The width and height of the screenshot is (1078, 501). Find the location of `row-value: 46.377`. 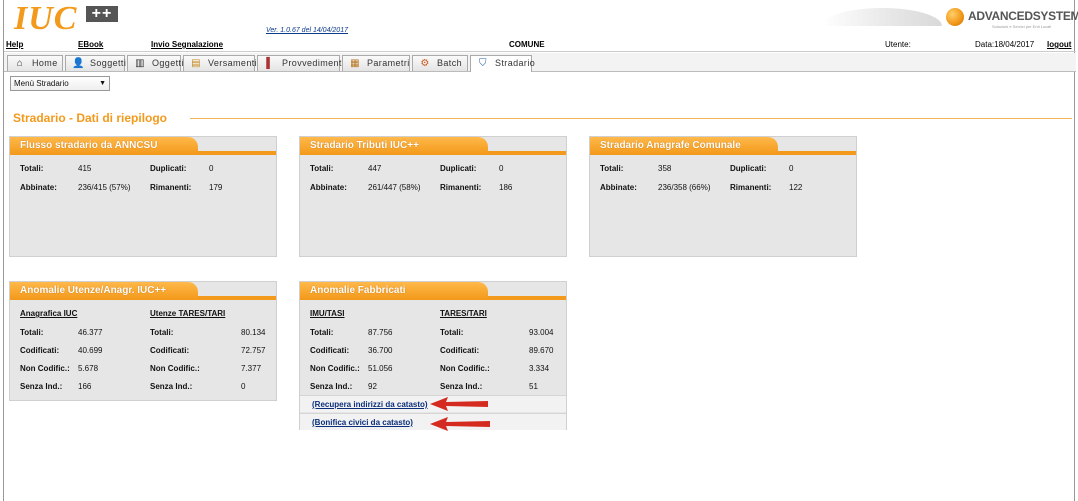

row-value: 46.377 is located at coordinates (90, 332).